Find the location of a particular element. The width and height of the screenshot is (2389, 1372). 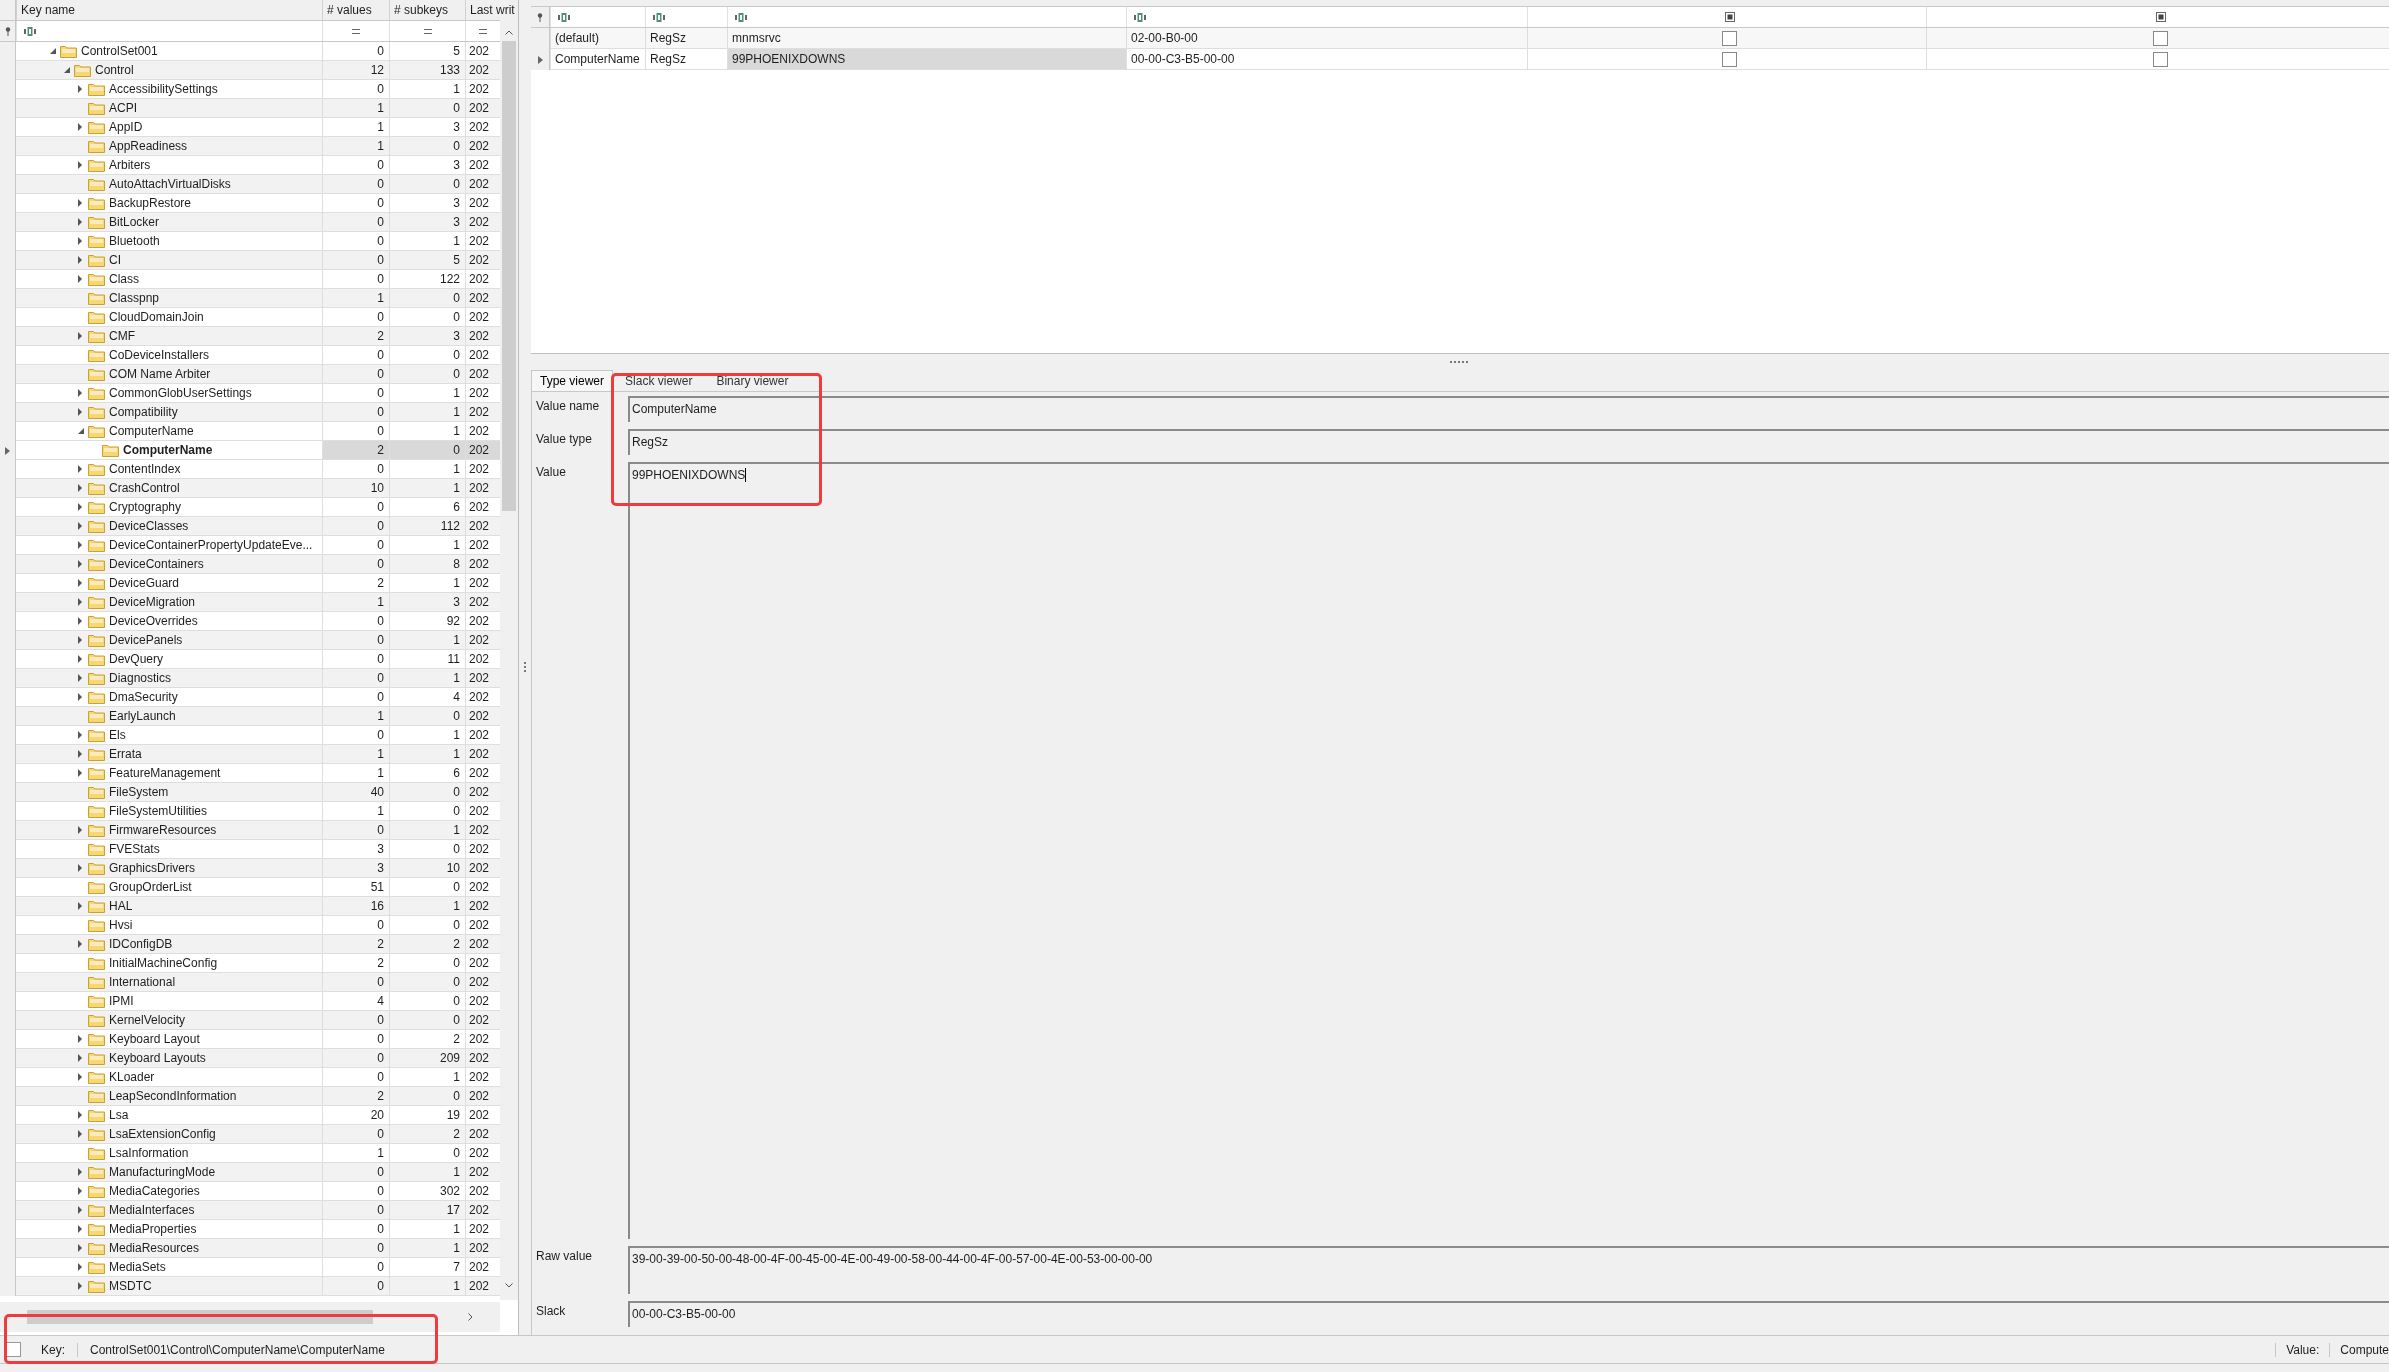

tree-row: Compatibility 0 1 202 is located at coordinates (250, 412).